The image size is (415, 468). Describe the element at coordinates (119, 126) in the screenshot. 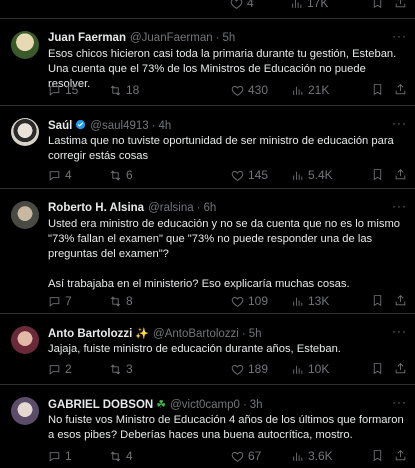

I see `handle: @saul4913` at that location.